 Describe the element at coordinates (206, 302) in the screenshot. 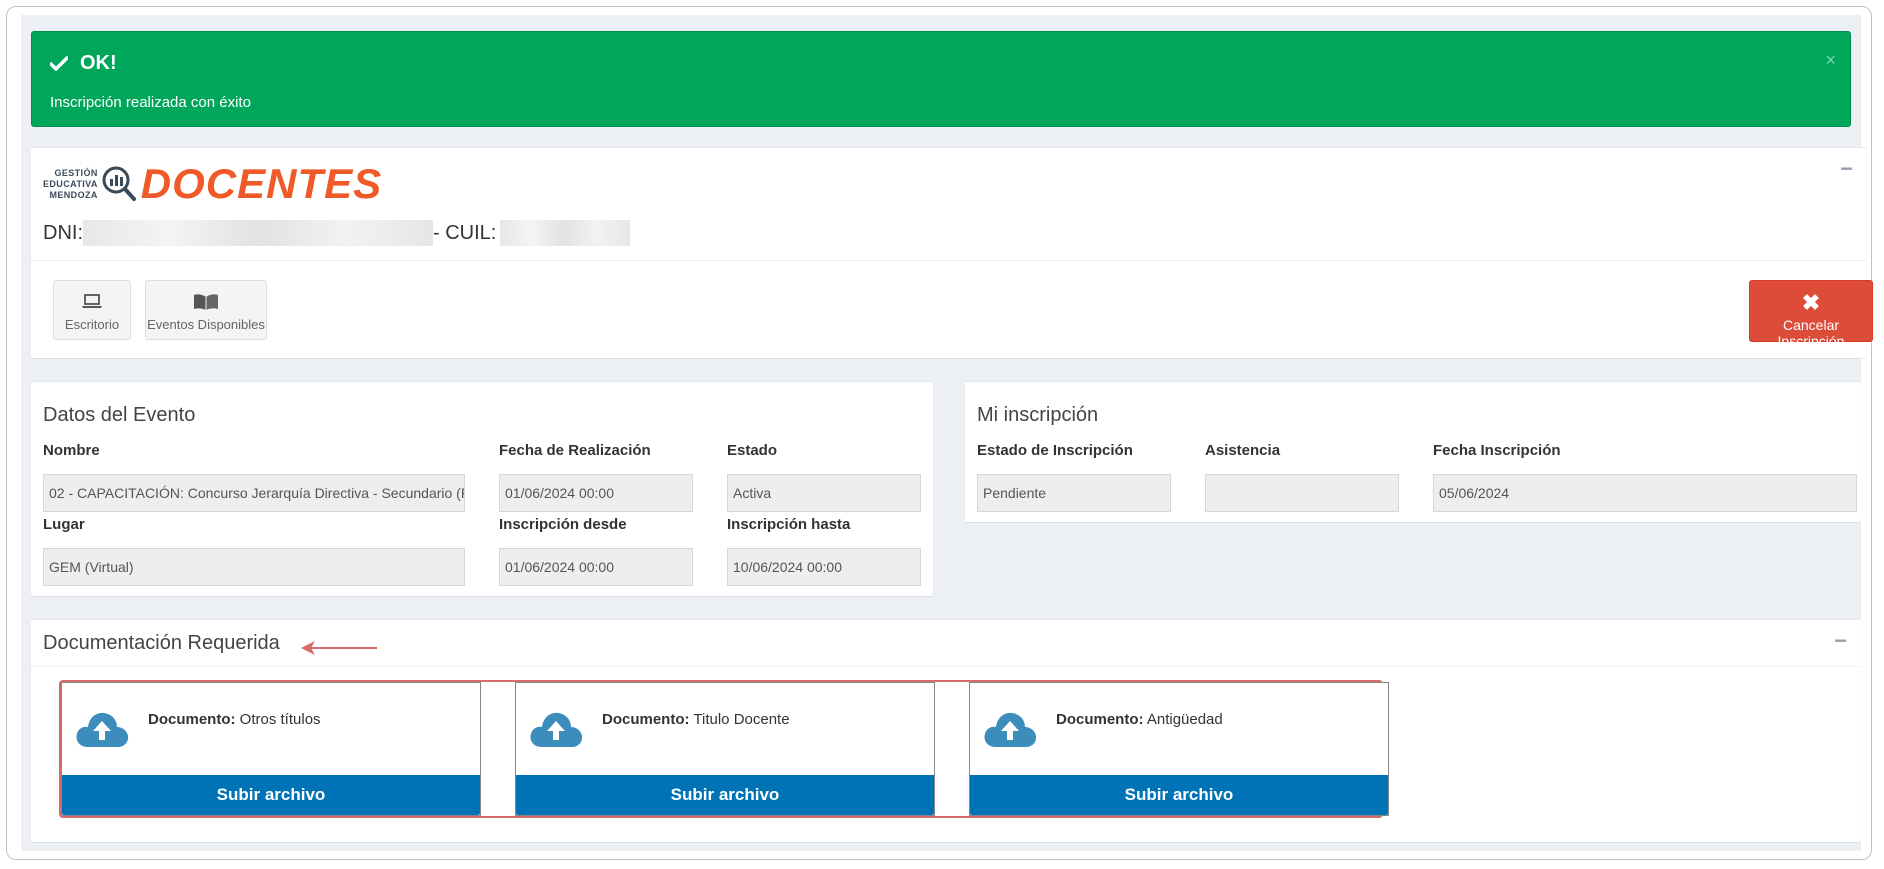

I see `book-icon` at that location.